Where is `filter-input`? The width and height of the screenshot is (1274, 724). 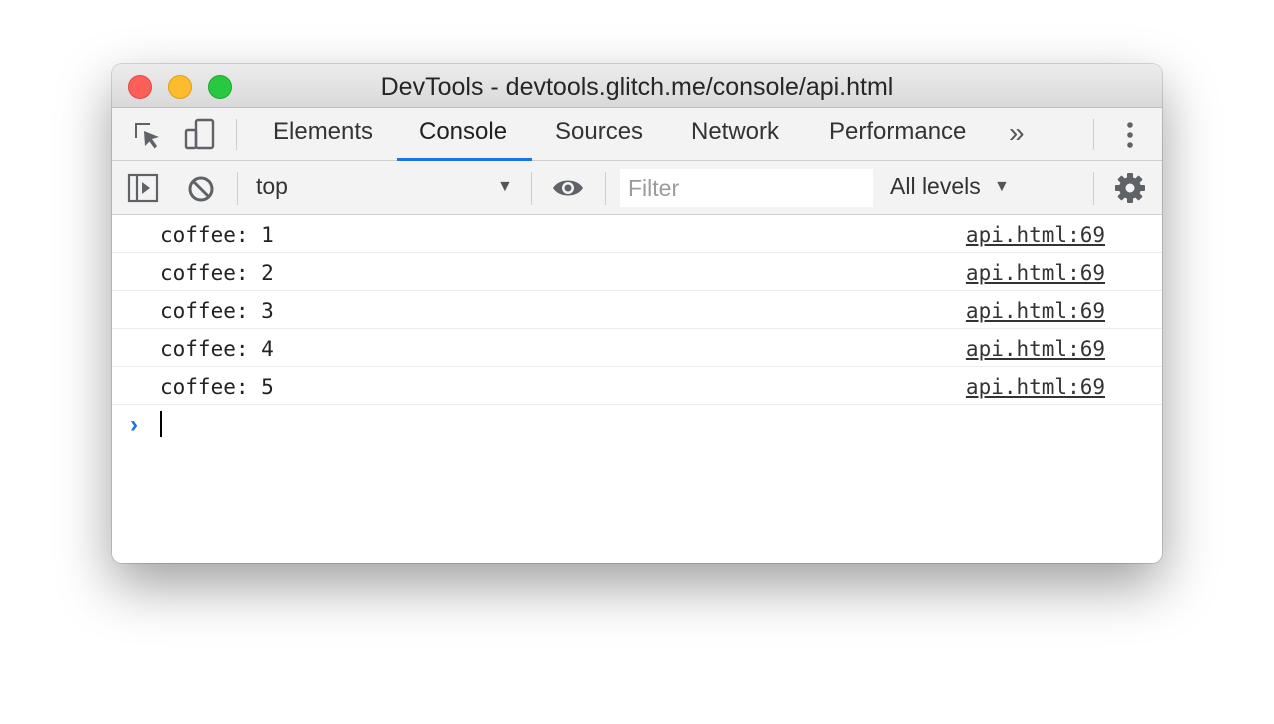 filter-input is located at coordinates (746, 188).